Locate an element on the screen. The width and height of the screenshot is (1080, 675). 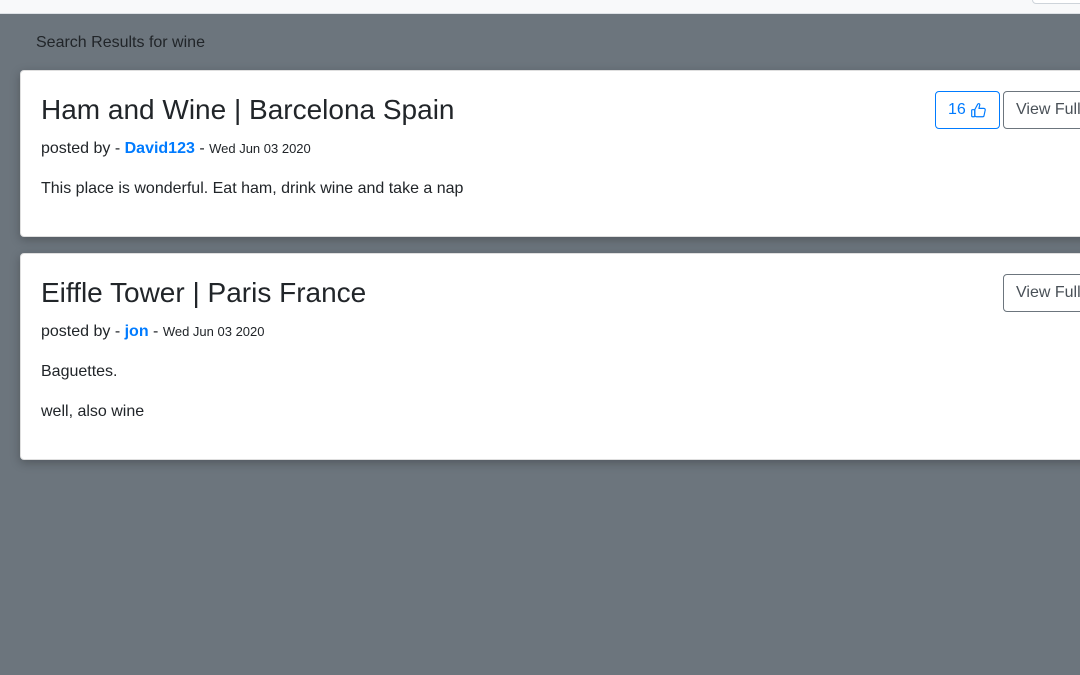
post-byline: posted by - jon - Wed Jun 03 2020 is located at coordinates (153, 332).